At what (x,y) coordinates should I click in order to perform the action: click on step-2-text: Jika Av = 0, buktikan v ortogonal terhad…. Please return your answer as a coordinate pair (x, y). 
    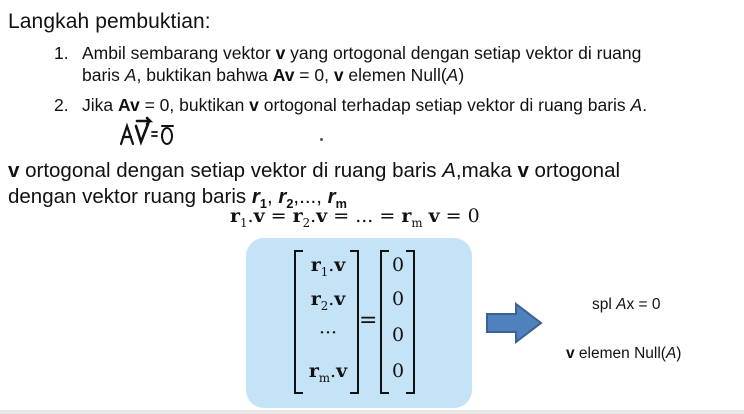
    Looking at the image, I should click on (365, 105).